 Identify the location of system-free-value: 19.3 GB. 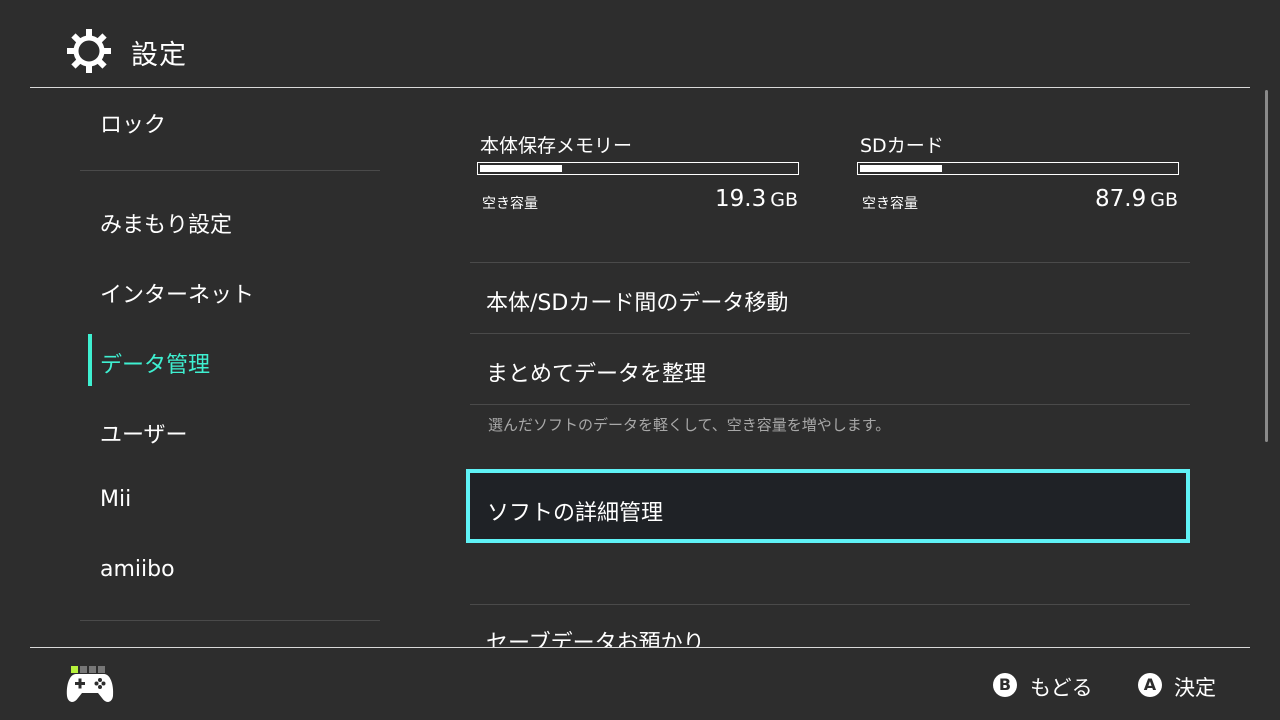
(756, 199).